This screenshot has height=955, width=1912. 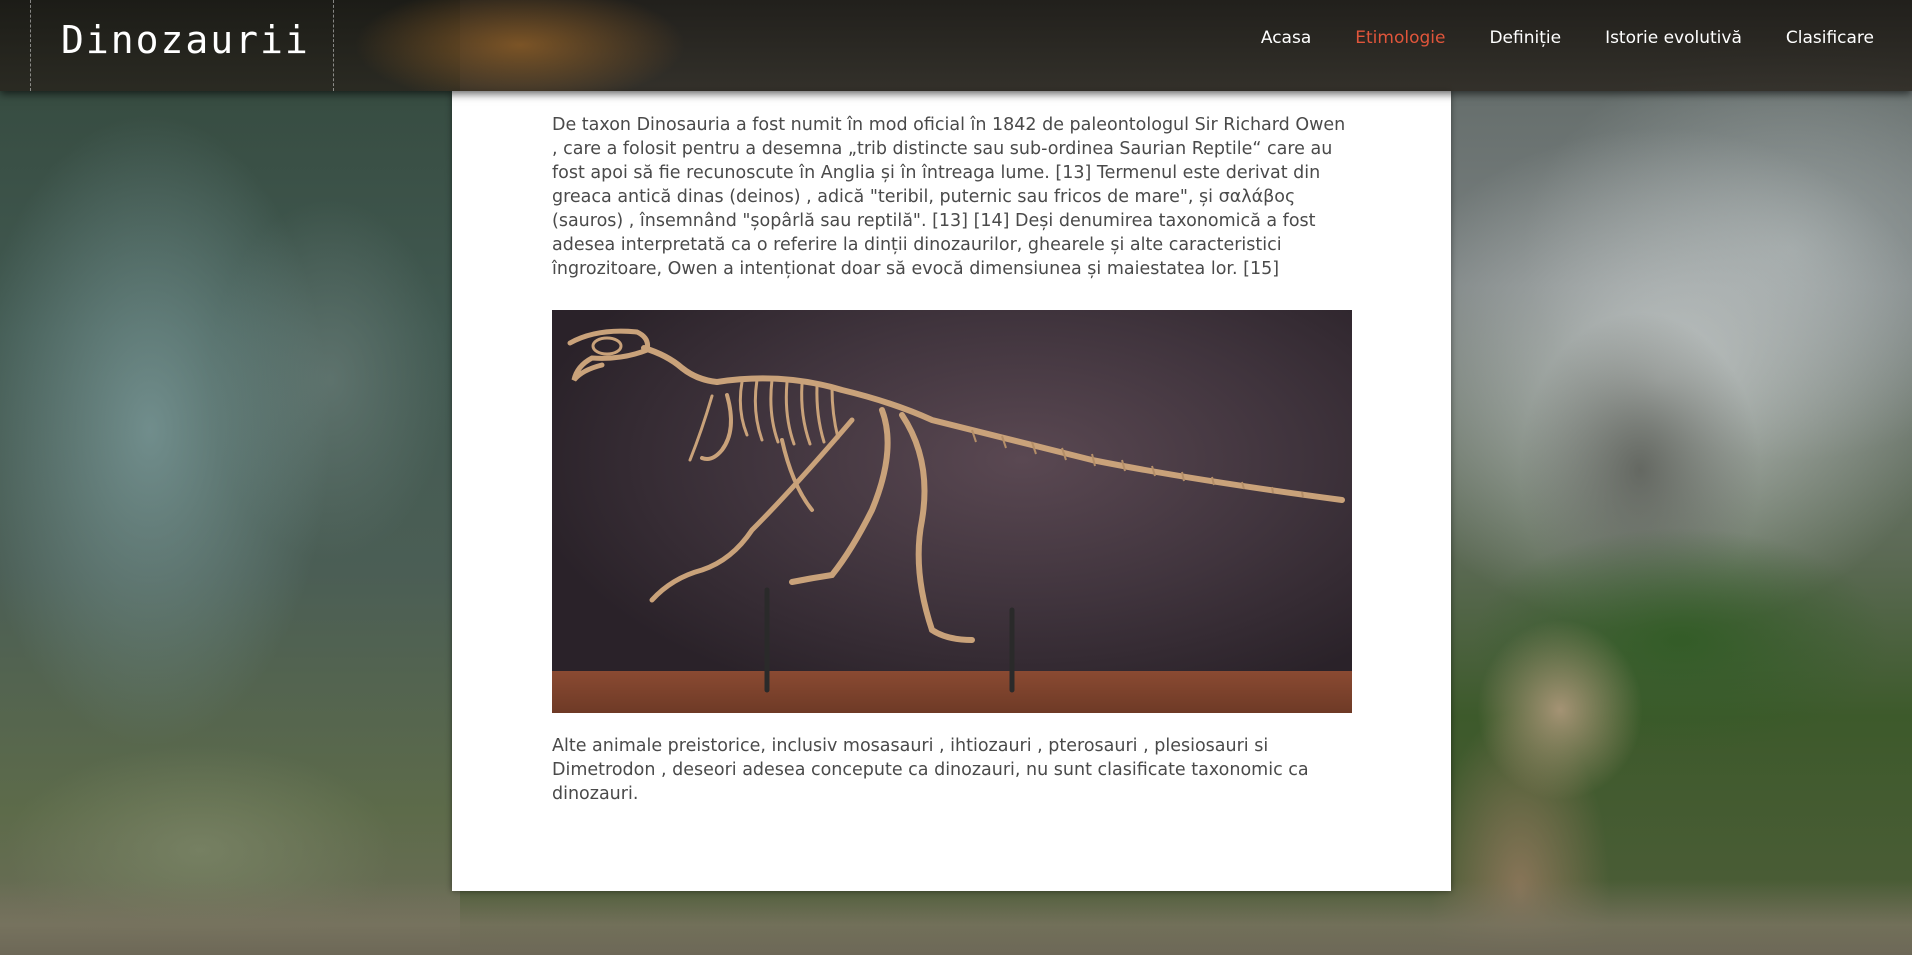 I want to click on nav-item-etimologie: Etimologie, so click(x=1400, y=38).